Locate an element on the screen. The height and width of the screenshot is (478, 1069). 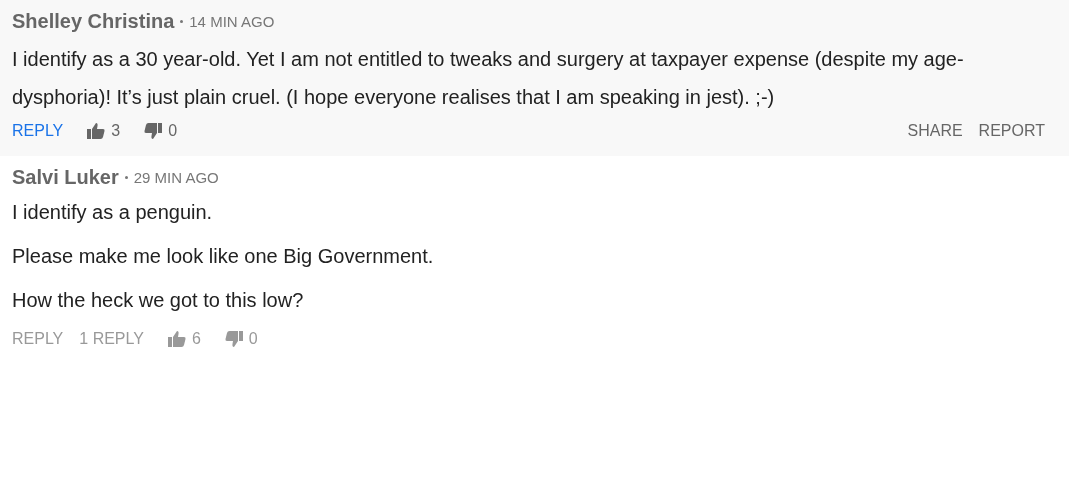
author-name: Salvi Luker is located at coordinates (65, 177).